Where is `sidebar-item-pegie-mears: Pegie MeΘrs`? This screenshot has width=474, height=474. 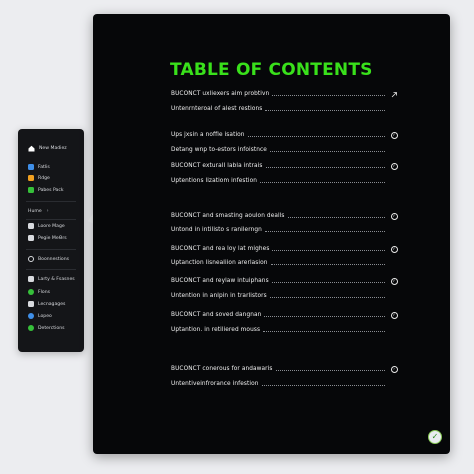
sidebar-item-pegie-mears: Pegie MeΘrs is located at coordinates (47, 238).